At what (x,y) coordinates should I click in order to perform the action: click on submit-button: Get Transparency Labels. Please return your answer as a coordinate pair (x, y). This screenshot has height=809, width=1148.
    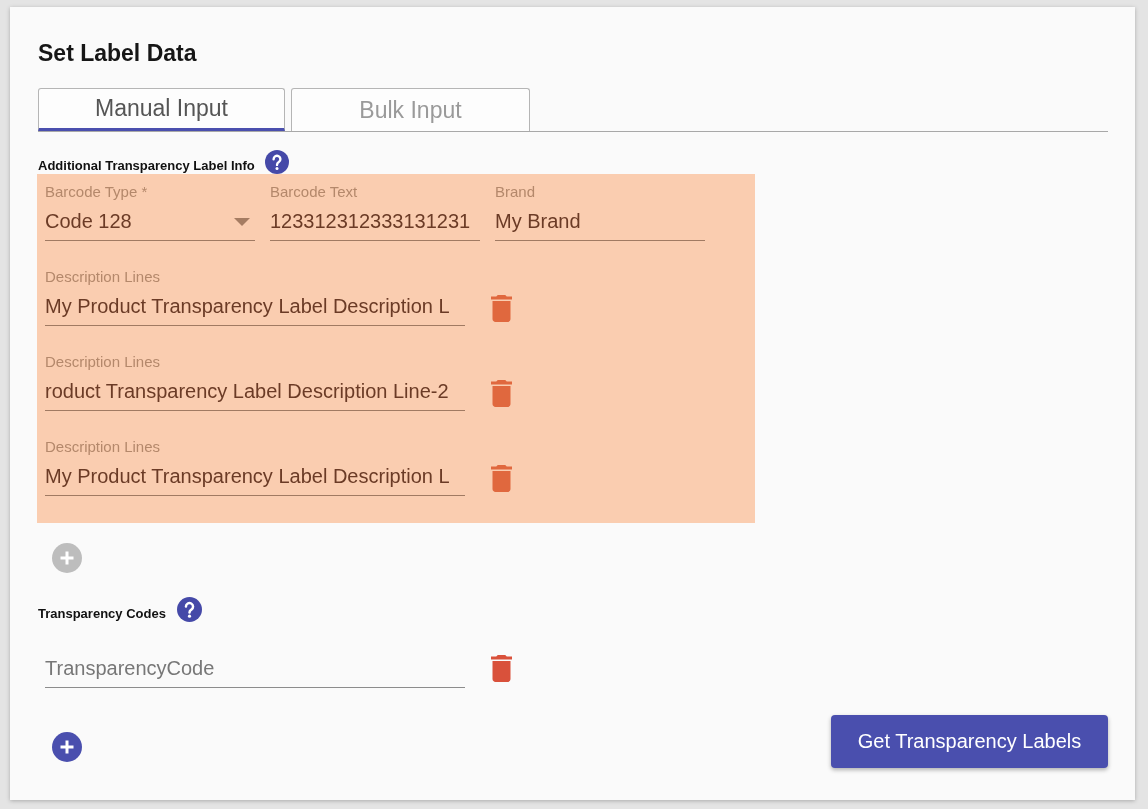
    Looking at the image, I should click on (969, 741).